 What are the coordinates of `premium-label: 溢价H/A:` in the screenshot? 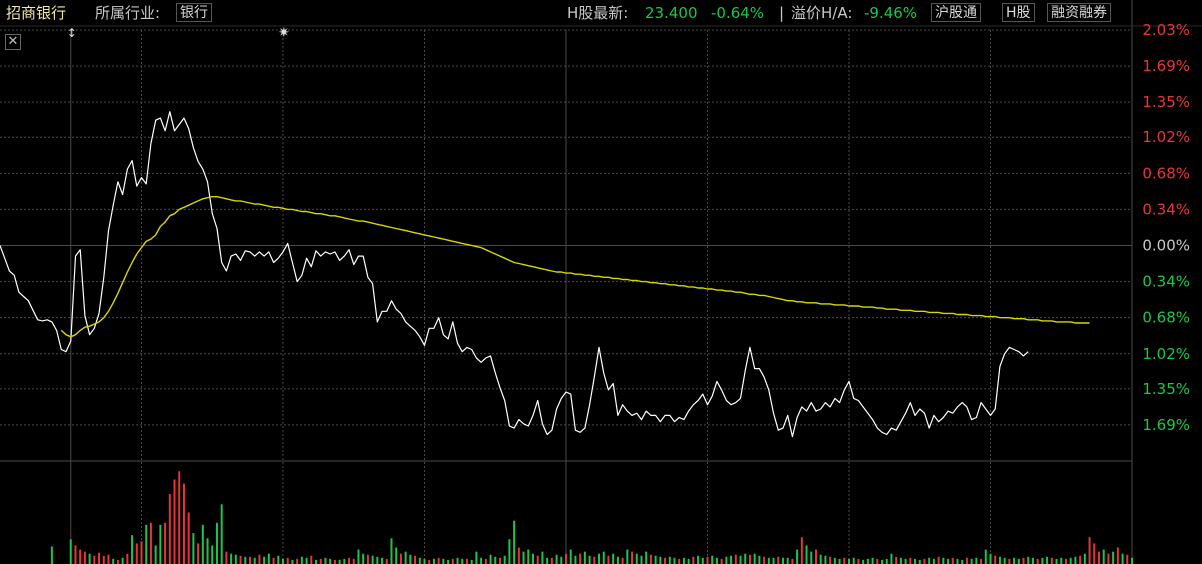 It's located at (822, 13).